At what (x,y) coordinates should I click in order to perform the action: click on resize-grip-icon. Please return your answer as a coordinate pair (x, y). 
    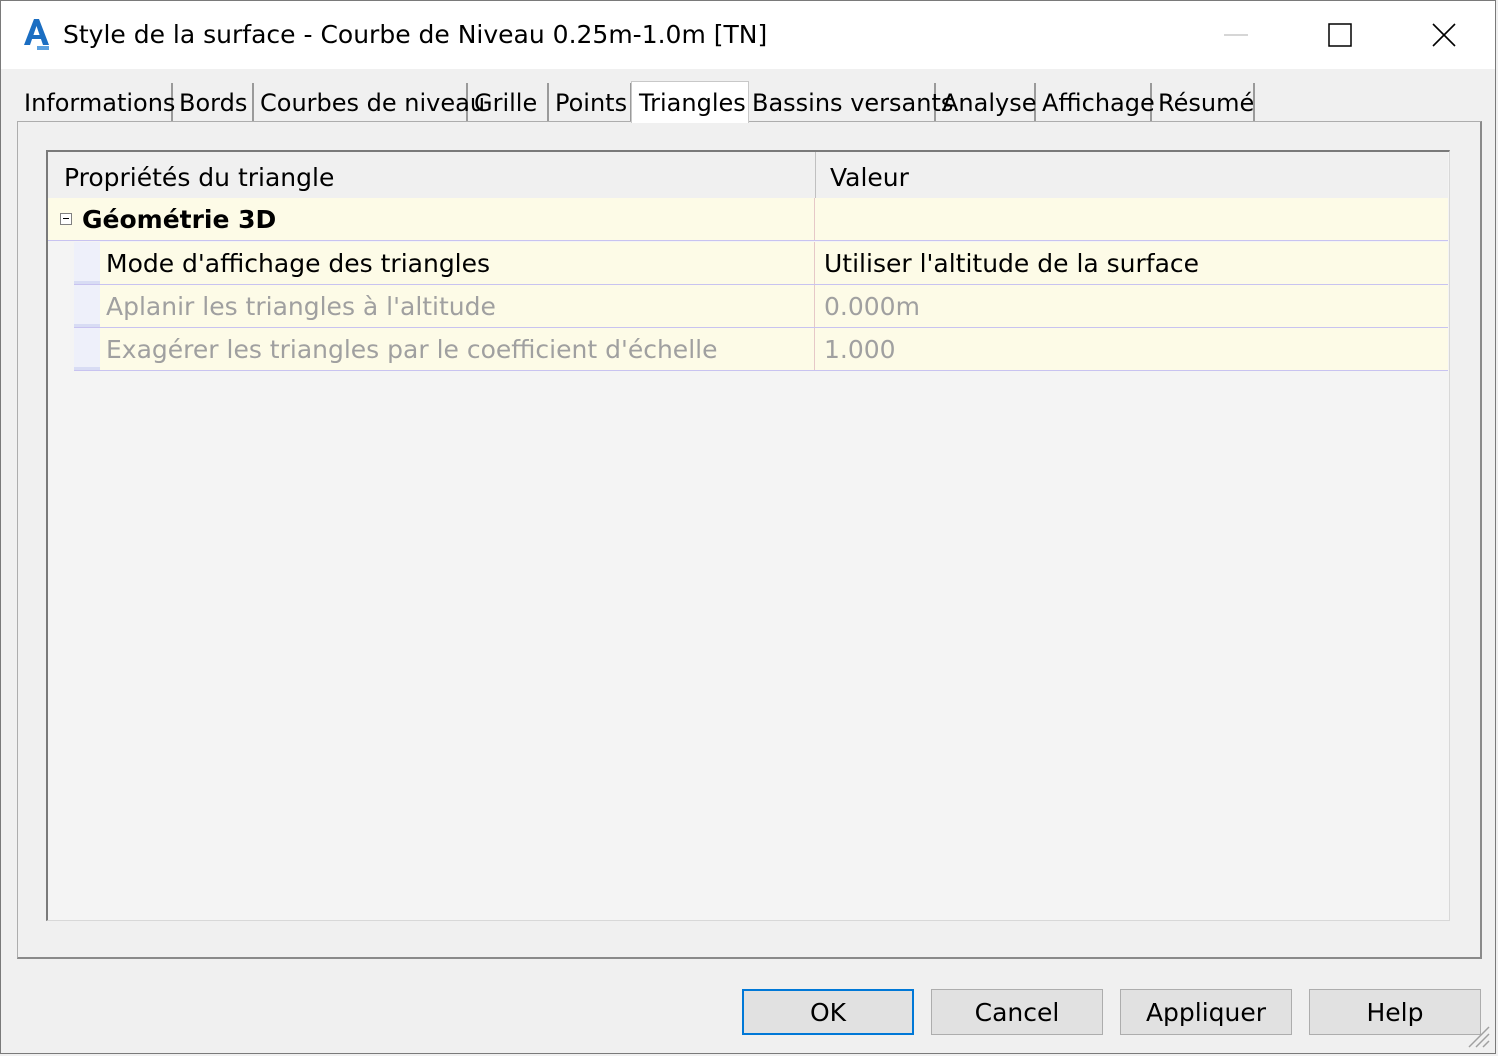
    Looking at the image, I should click on (1477, 1035).